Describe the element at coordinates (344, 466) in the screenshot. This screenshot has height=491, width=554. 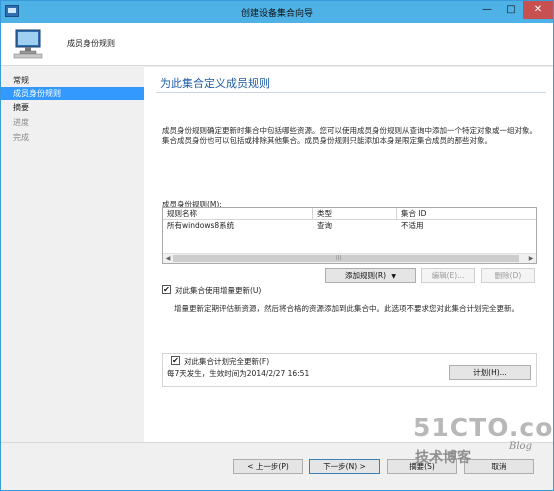
I see `next-button: 下一步(N) >` at that location.